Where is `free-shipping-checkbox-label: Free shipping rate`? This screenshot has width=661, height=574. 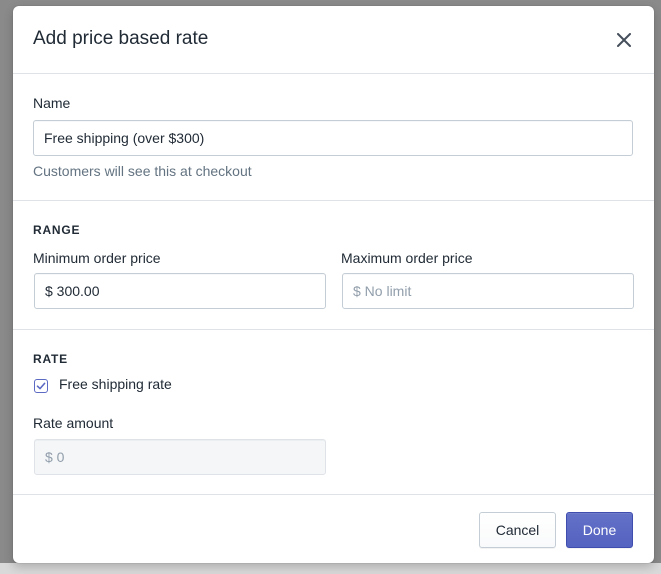 free-shipping-checkbox-label: Free shipping rate is located at coordinates (115, 384).